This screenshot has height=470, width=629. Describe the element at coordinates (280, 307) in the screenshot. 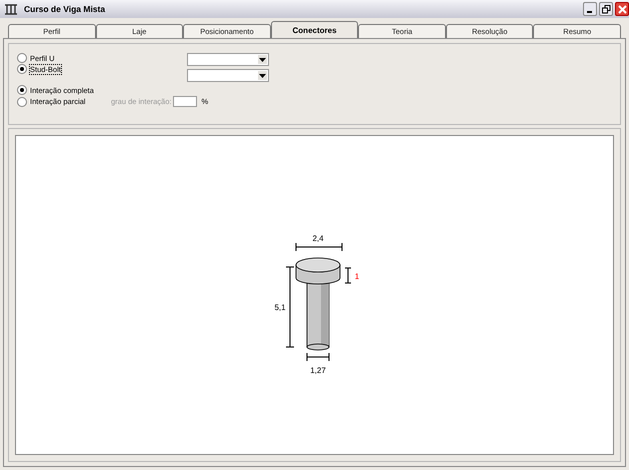

I see `dimension-label: 5,1` at that location.